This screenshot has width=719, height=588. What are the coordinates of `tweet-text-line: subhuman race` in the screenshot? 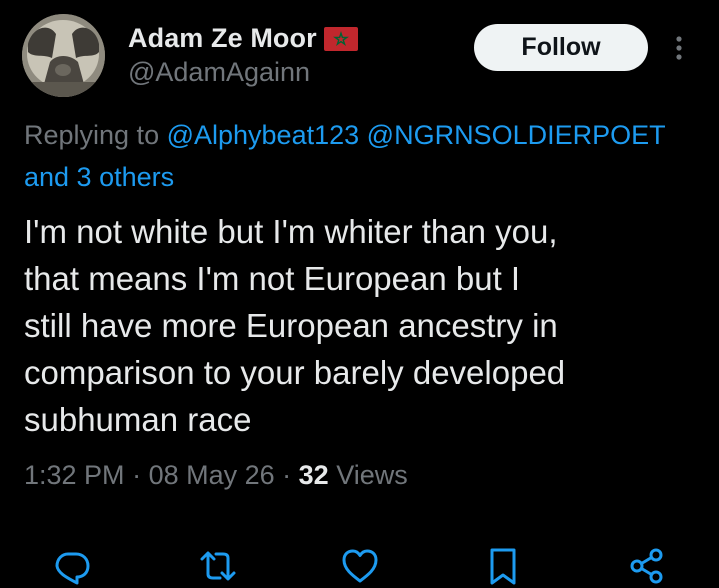 It's located at (138, 419).